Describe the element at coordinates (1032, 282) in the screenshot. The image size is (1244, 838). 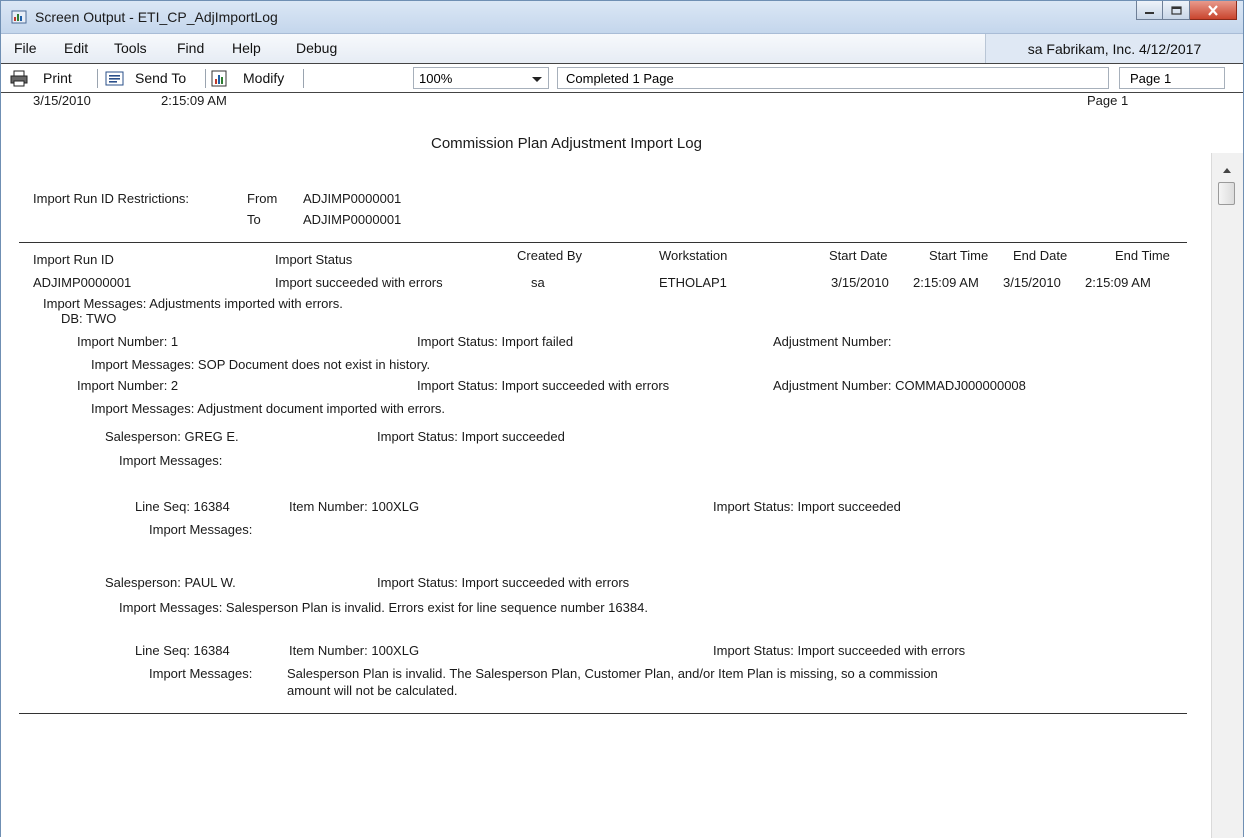
I see `run-end-date: 3/15/2010` at that location.